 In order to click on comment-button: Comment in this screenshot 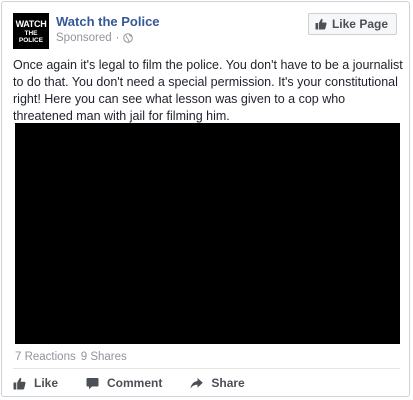, I will do `click(124, 383)`.